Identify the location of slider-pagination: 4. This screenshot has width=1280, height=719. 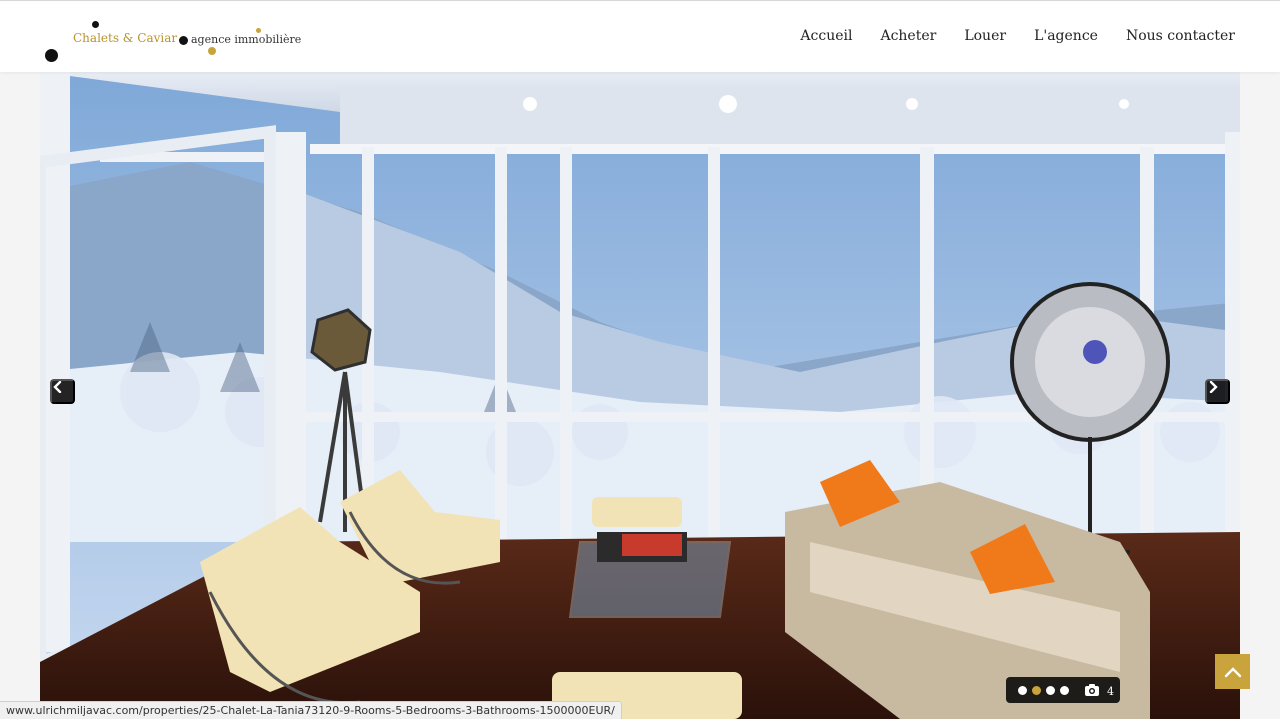
(1063, 690).